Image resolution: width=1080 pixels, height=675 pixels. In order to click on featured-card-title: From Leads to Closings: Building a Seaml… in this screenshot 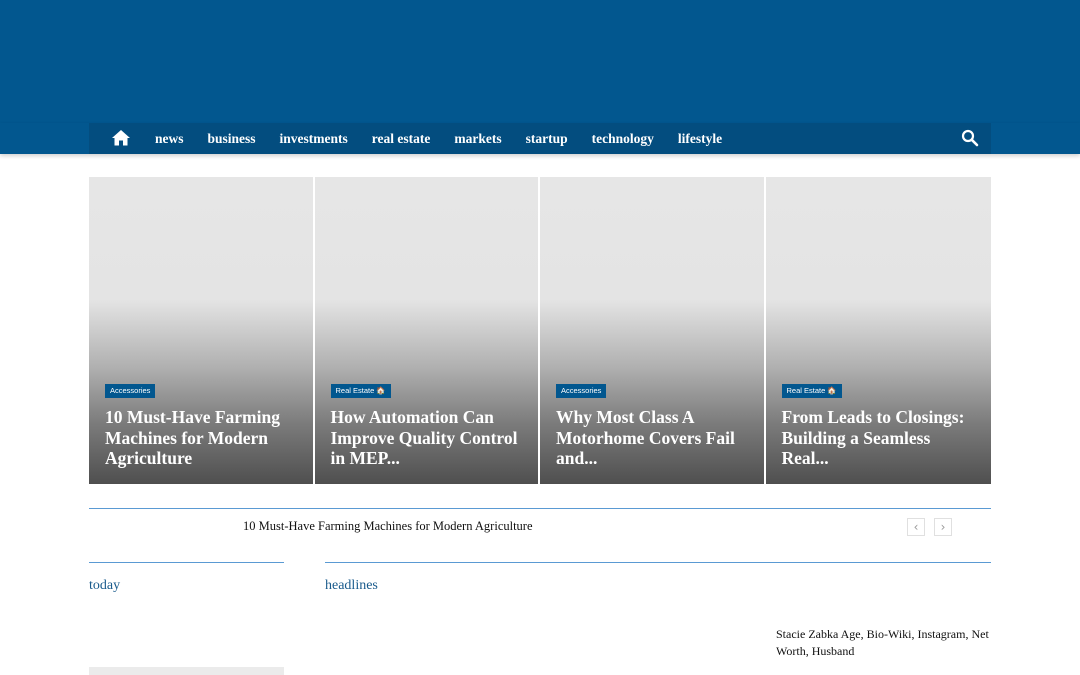, I will do `click(882, 438)`.